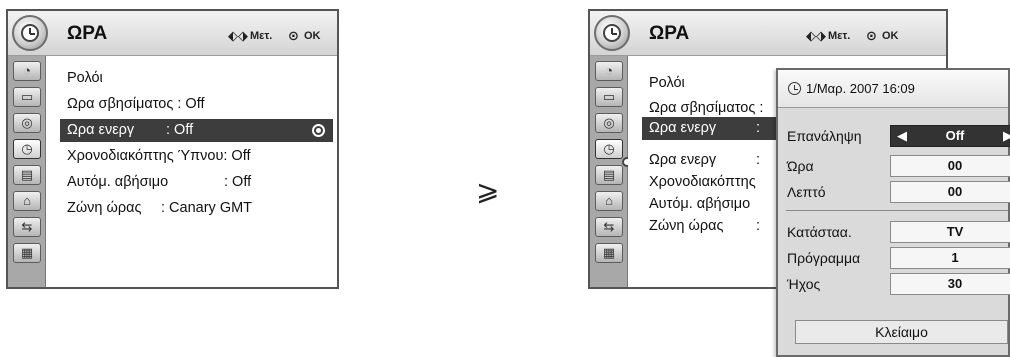 This screenshot has width=1010, height=357. I want to click on minute-row: Λεπτό 00, so click(898, 192).